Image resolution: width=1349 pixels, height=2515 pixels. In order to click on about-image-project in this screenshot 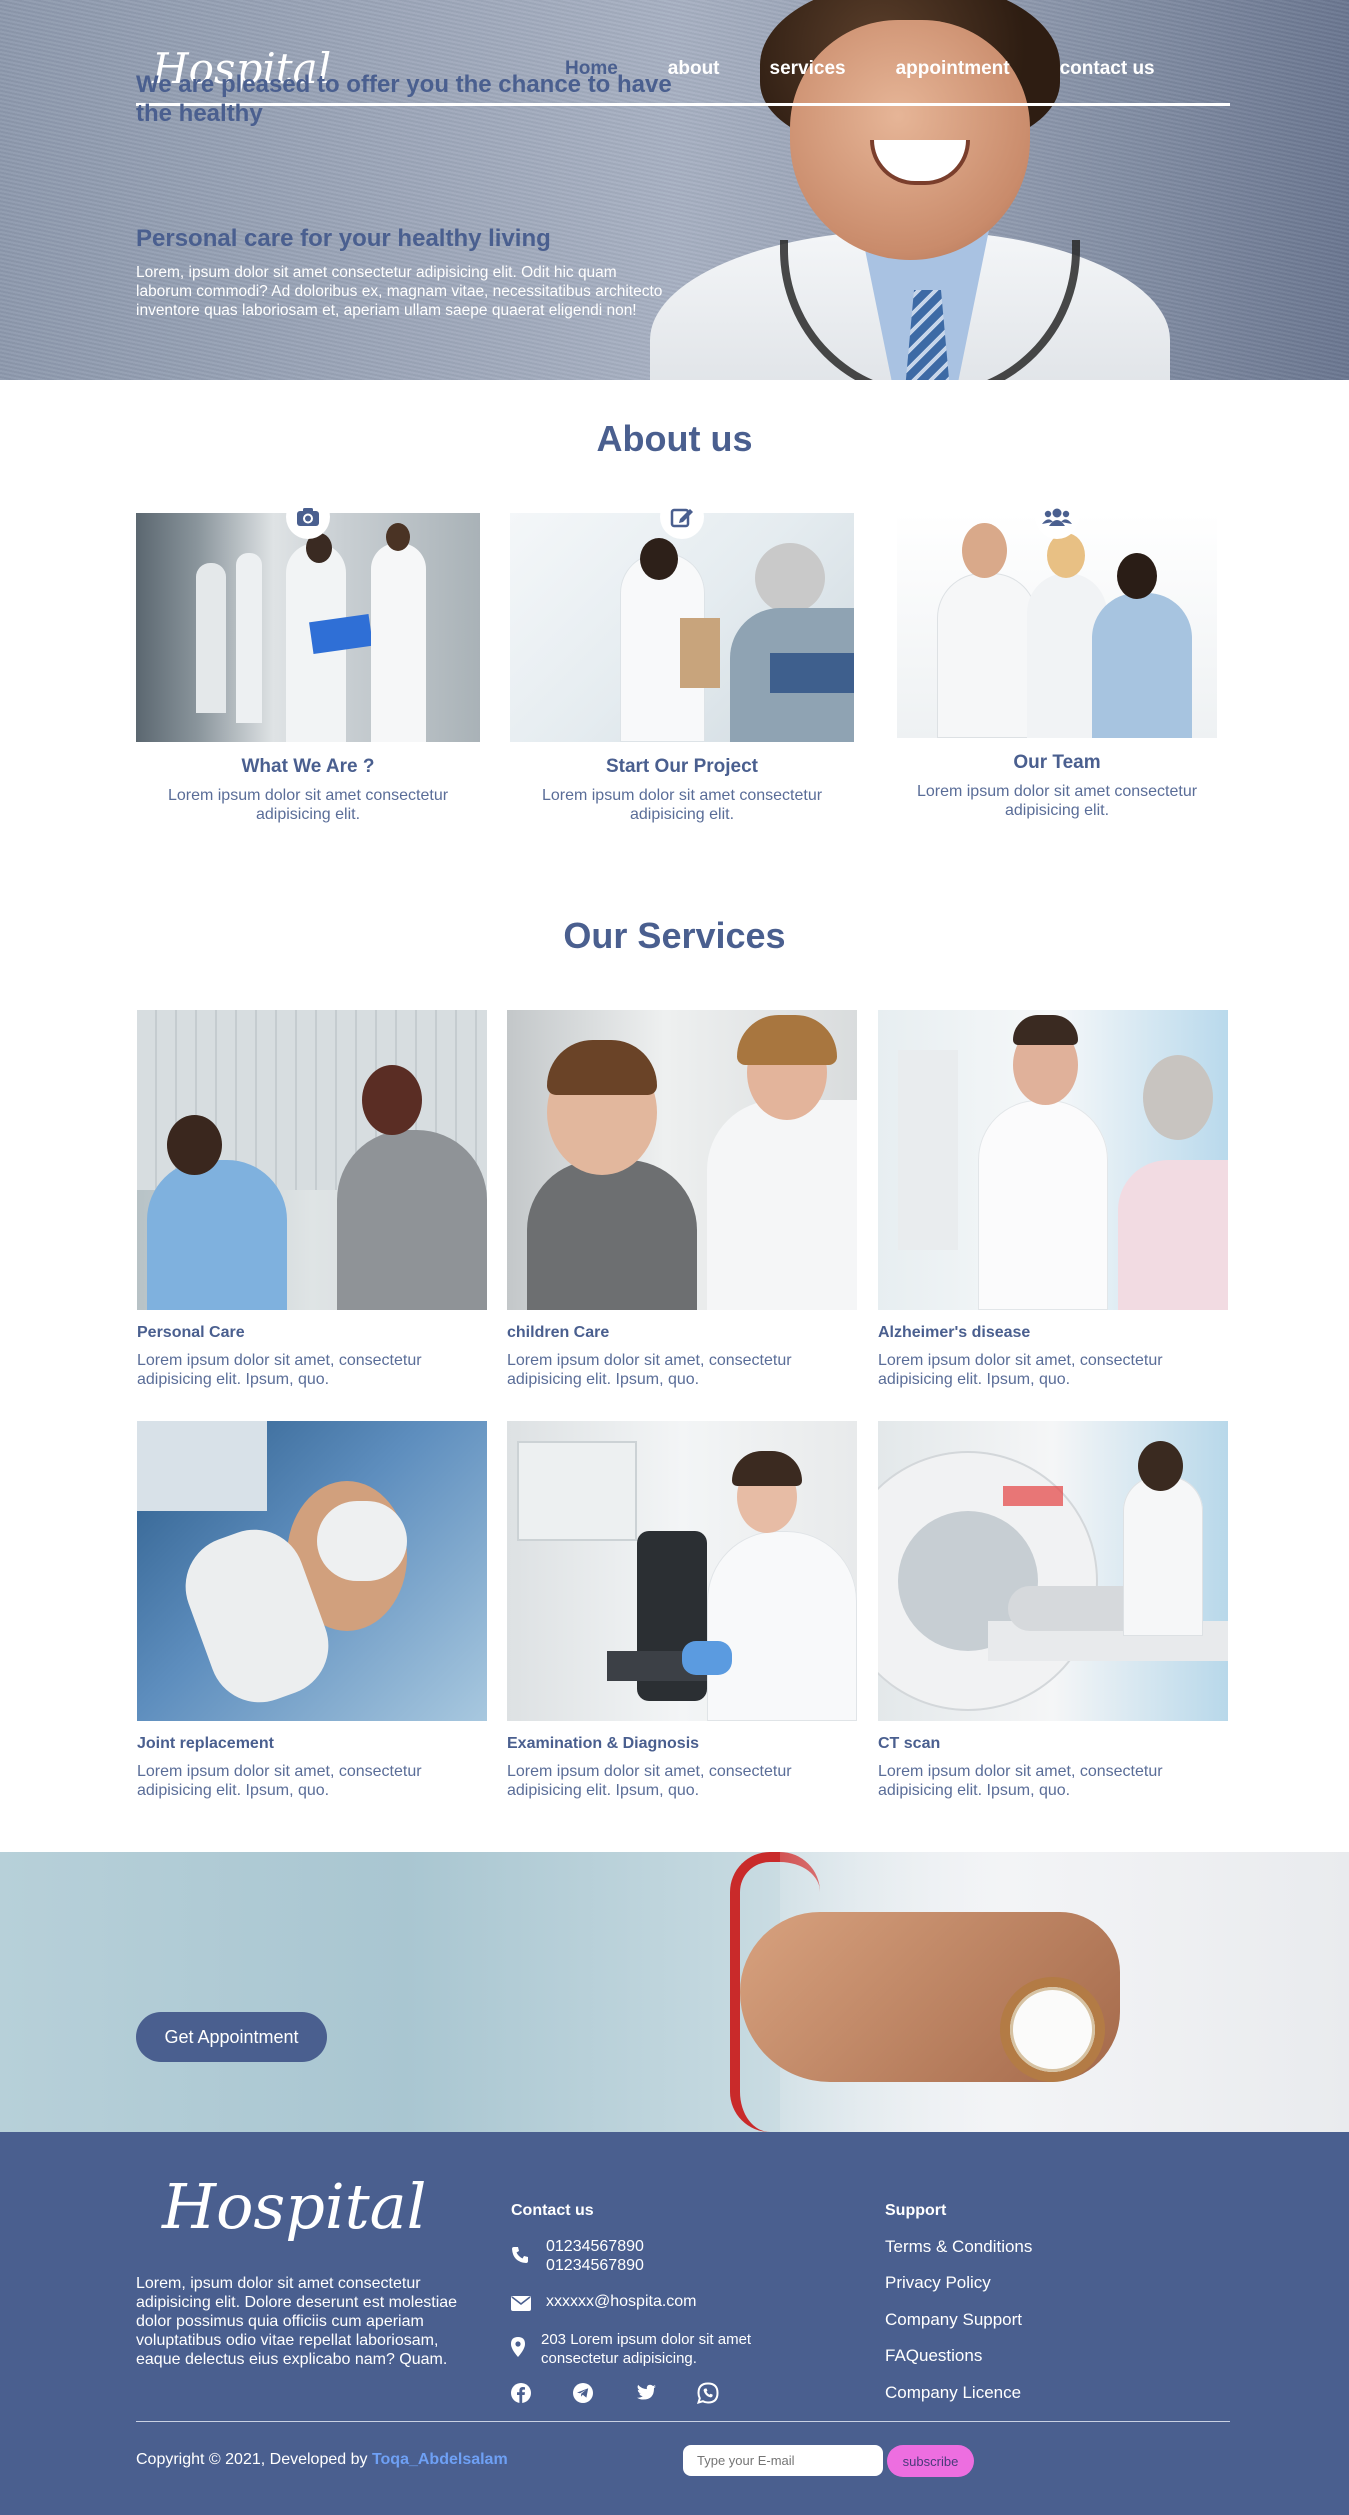, I will do `click(682, 627)`.